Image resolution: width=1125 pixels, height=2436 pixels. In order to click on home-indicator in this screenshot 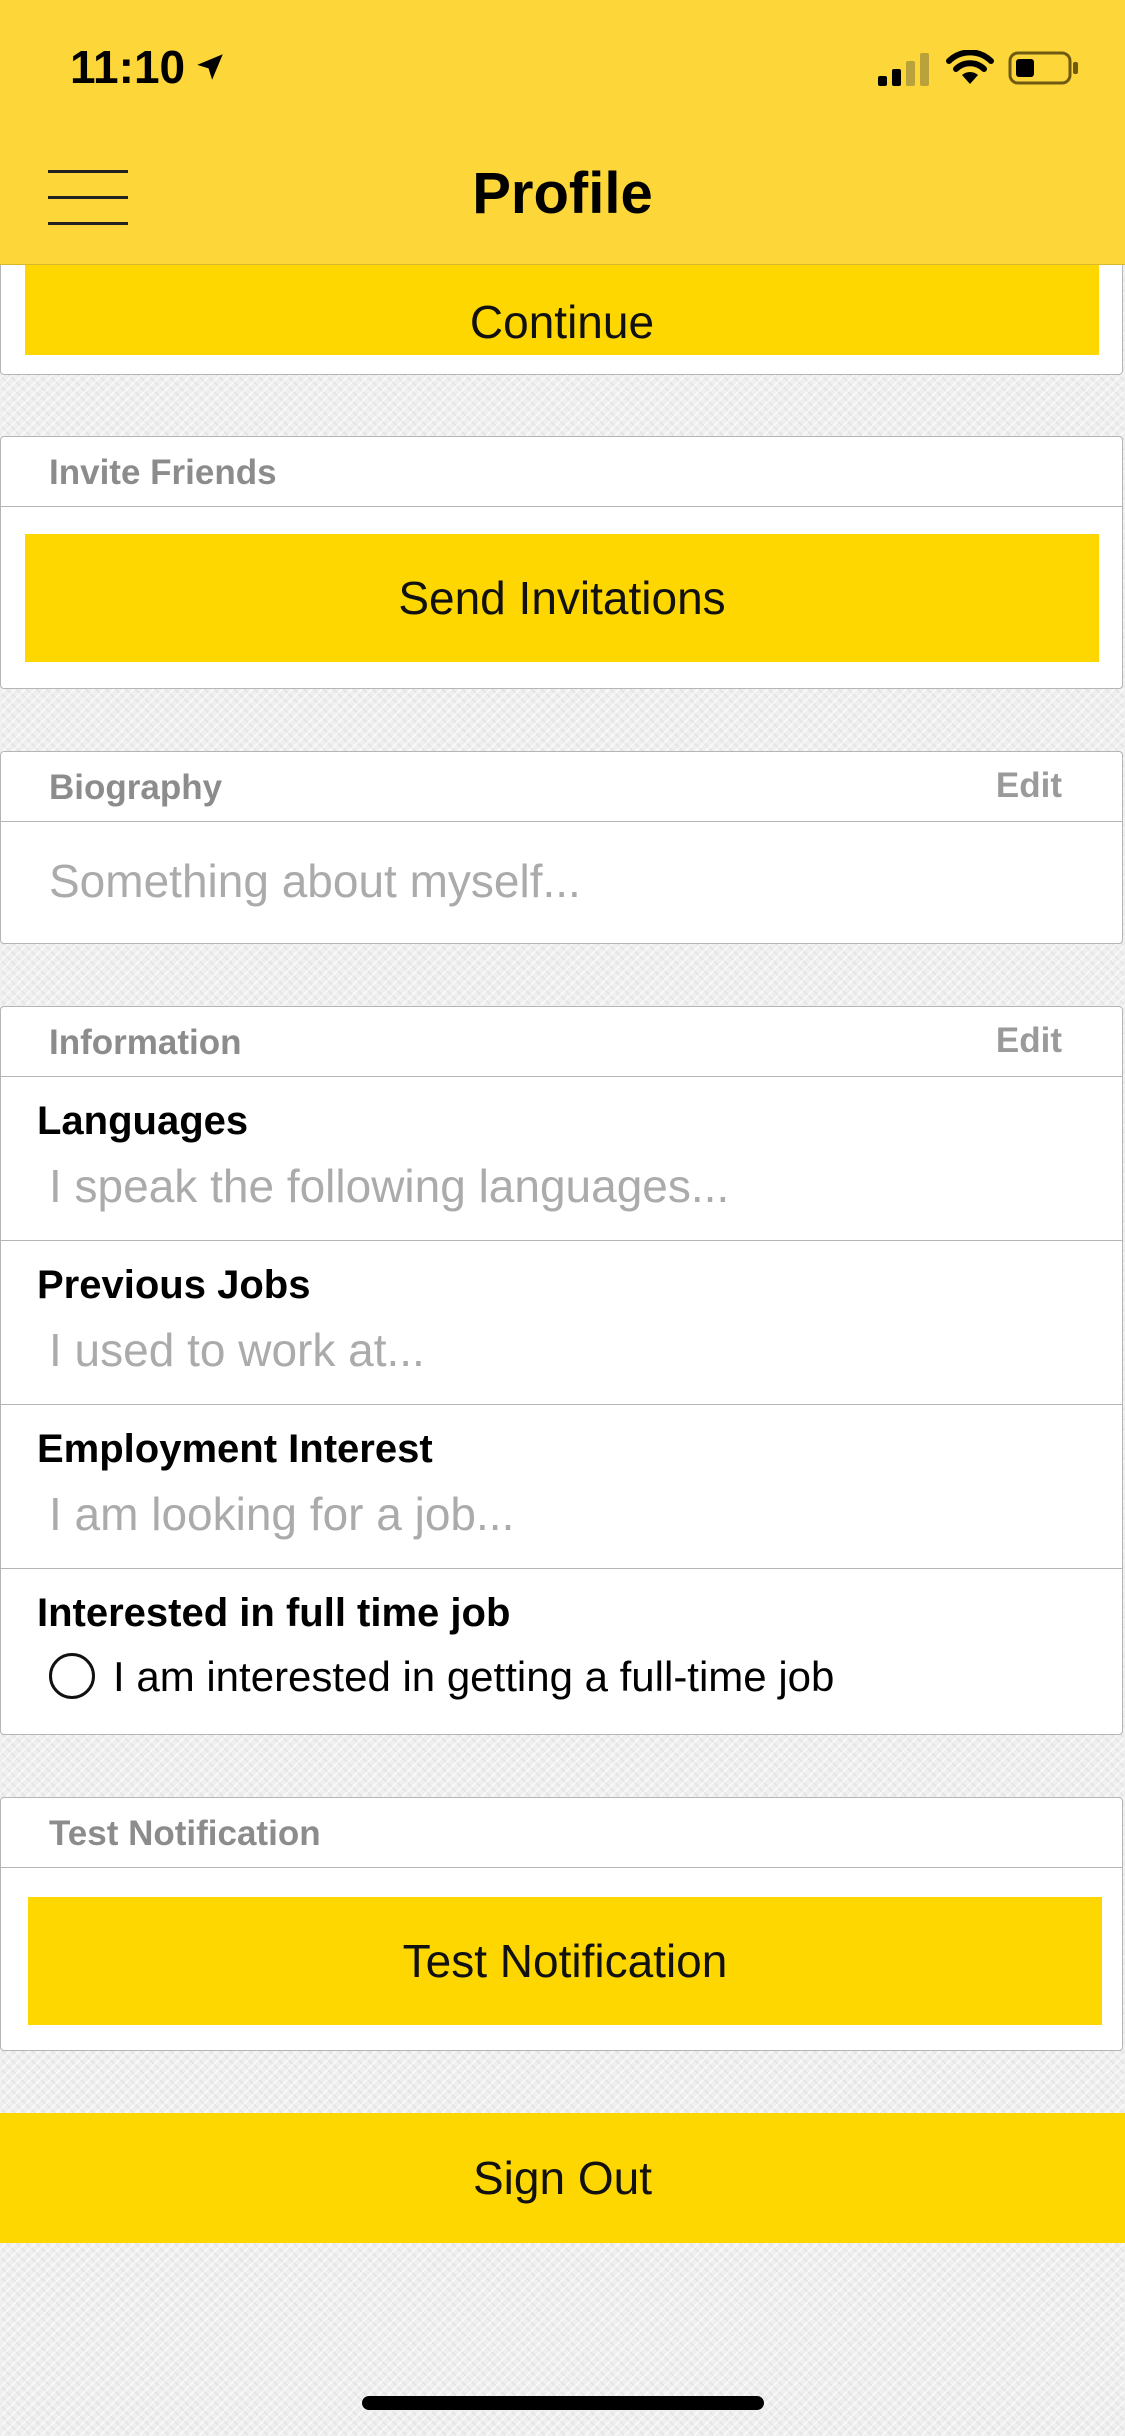, I will do `click(563, 2403)`.